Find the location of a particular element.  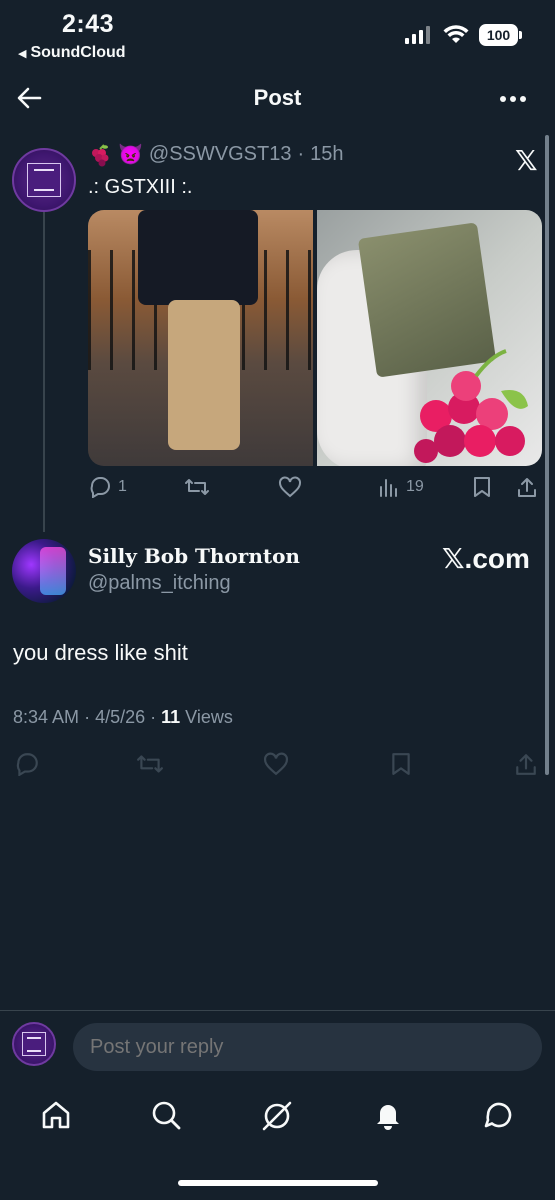

wifi-icon is located at coordinates (456, 34).